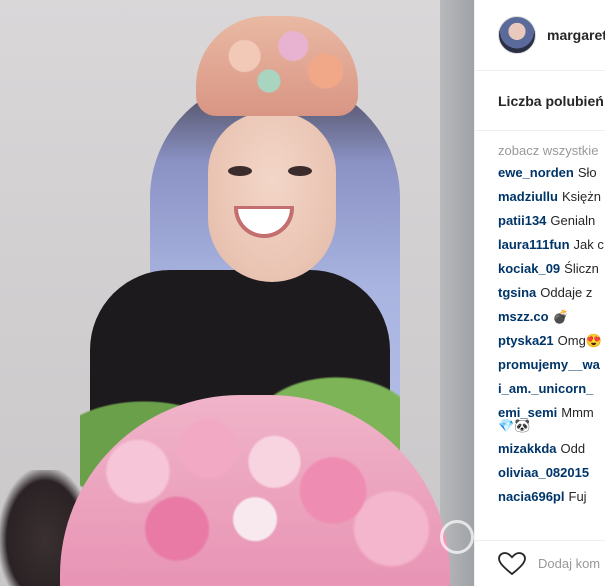 The height and width of the screenshot is (586, 605). I want to click on see-all-comments-link: zobacz wszystkie, so click(540, 147).